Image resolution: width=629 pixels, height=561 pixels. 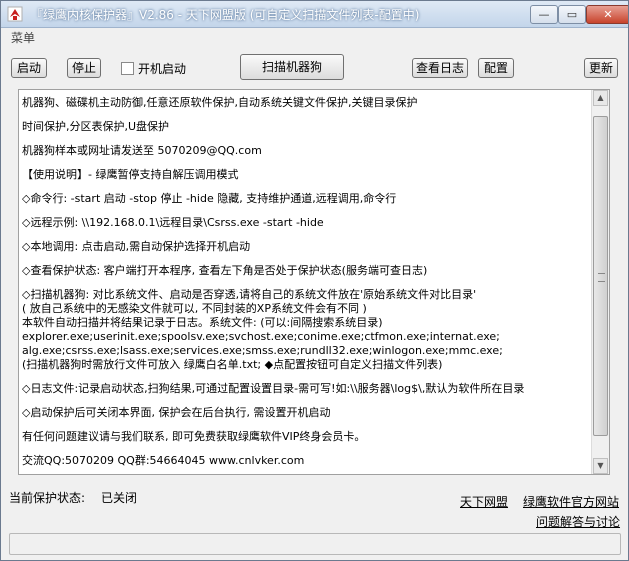 What do you see at coordinates (47, 498) in the screenshot?
I see `protection-status-label: 当前保护状态:` at bounding box center [47, 498].